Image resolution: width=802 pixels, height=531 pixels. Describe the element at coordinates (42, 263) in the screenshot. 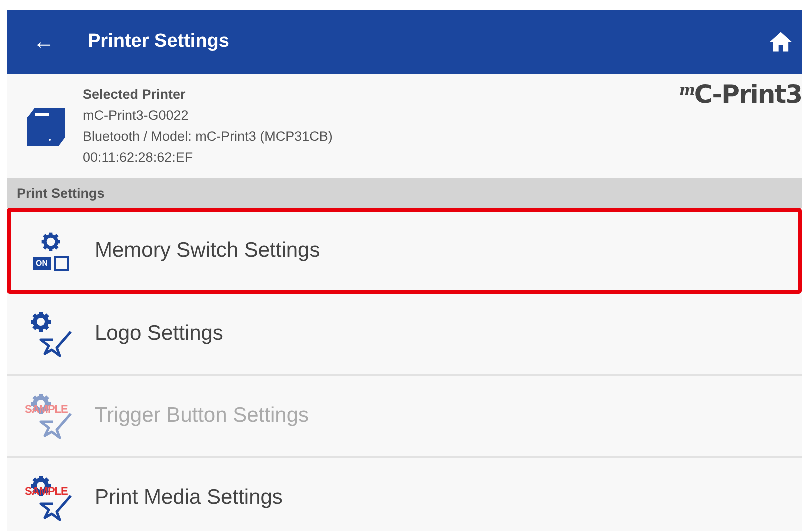

I see `on-label: ON` at that location.